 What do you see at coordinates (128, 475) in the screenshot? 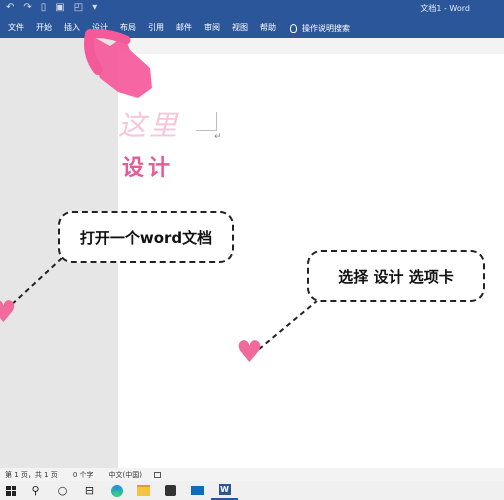
I see `language-indicator: 中文(中国)` at bounding box center [128, 475].